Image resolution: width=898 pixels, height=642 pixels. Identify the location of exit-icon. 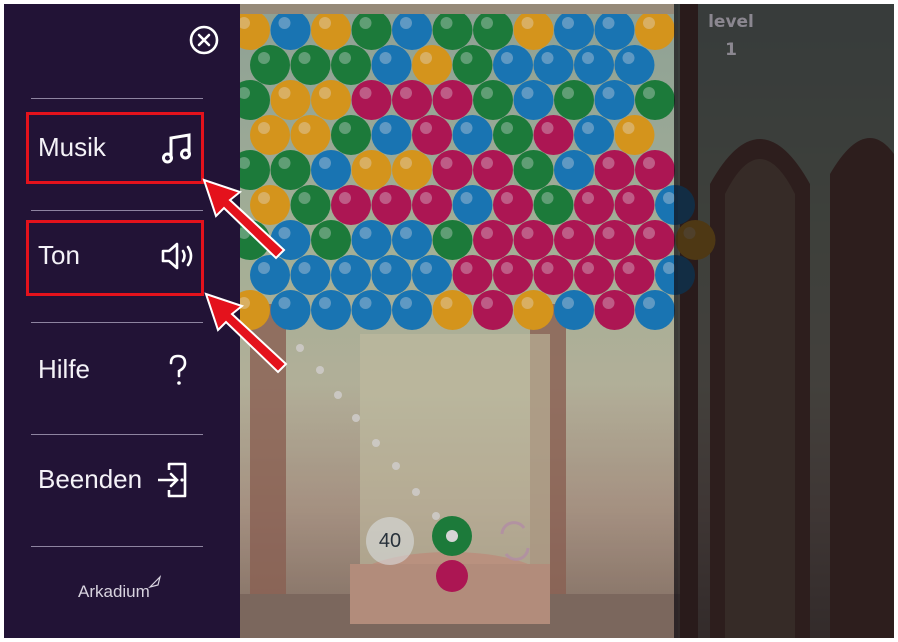
(172, 480).